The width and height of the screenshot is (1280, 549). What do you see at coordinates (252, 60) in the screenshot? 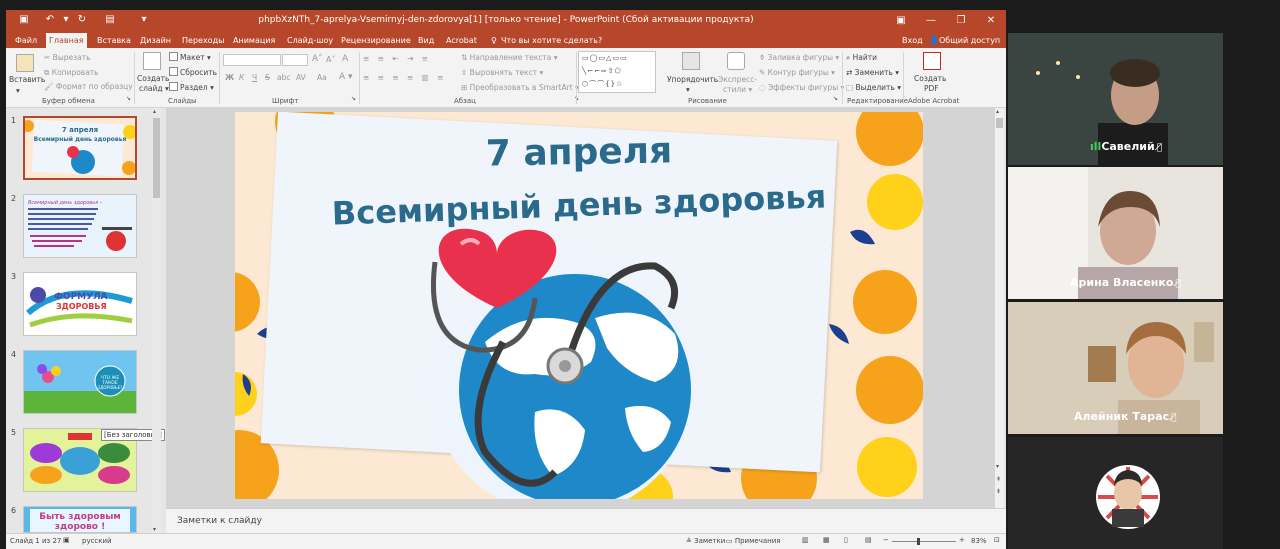
I see `font-name-input` at bounding box center [252, 60].